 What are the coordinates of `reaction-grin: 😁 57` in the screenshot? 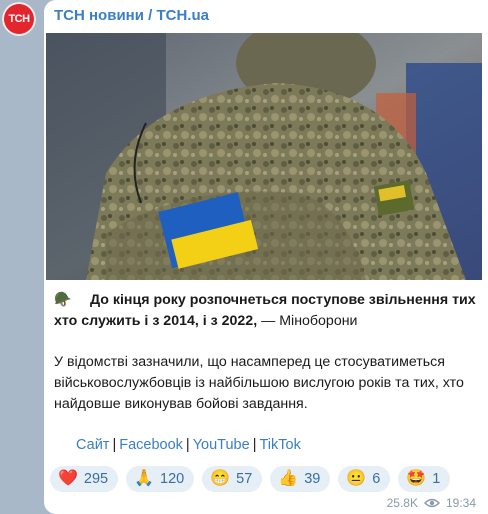 It's located at (232, 479).